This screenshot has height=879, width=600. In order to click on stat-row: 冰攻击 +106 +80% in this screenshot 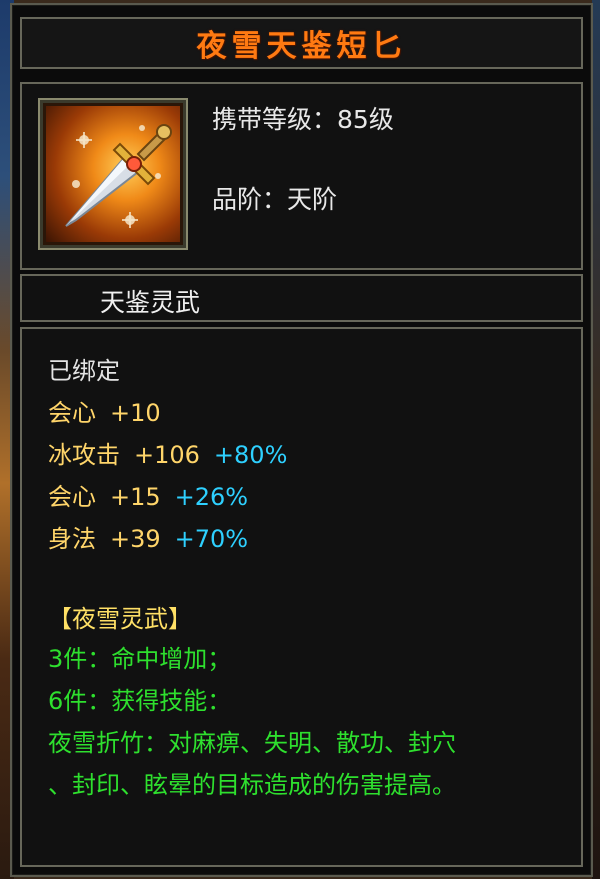, I will do `click(167, 452)`.